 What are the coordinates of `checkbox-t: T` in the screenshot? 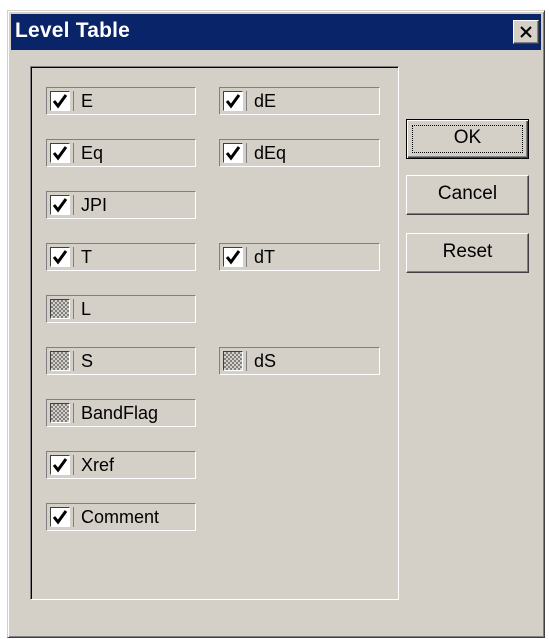 It's located at (121, 257).